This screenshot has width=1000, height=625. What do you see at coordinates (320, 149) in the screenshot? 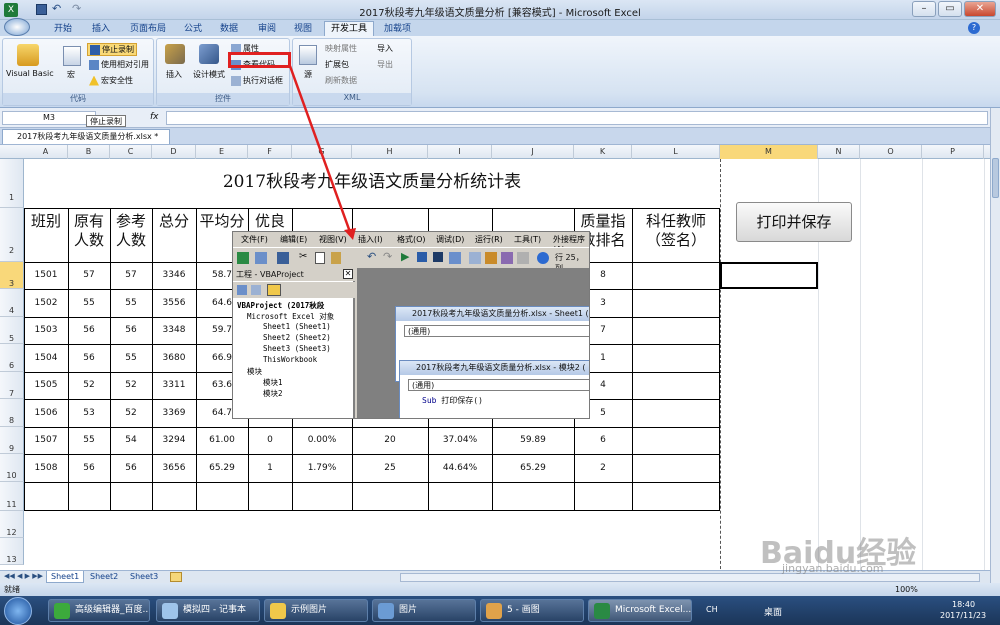
I see `arrow-line` at bounding box center [320, 149].